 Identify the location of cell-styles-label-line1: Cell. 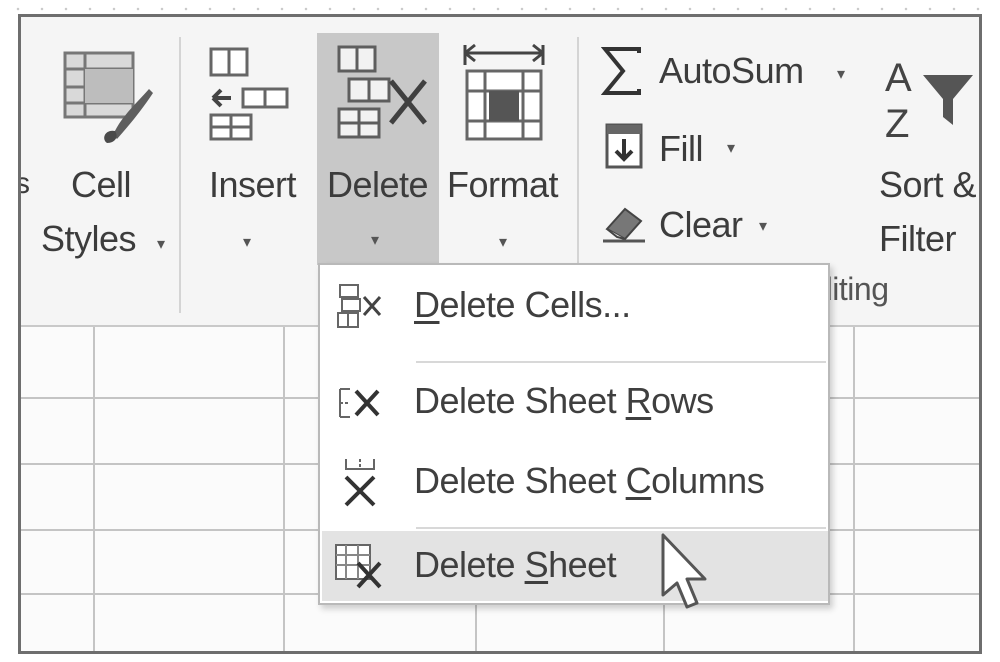
(101, 184).